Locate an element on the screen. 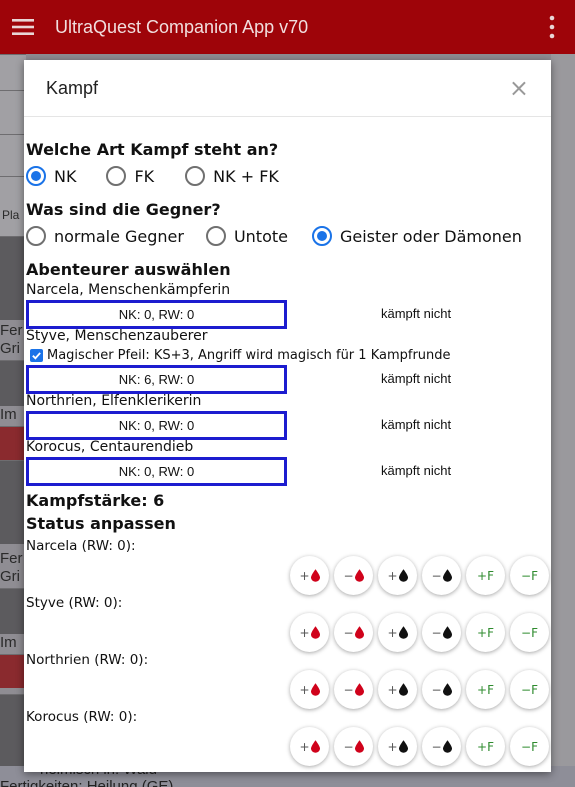 The image size is (575, 787). radio-label: Geister oder Dämonen is located at coordinates (430, 236).